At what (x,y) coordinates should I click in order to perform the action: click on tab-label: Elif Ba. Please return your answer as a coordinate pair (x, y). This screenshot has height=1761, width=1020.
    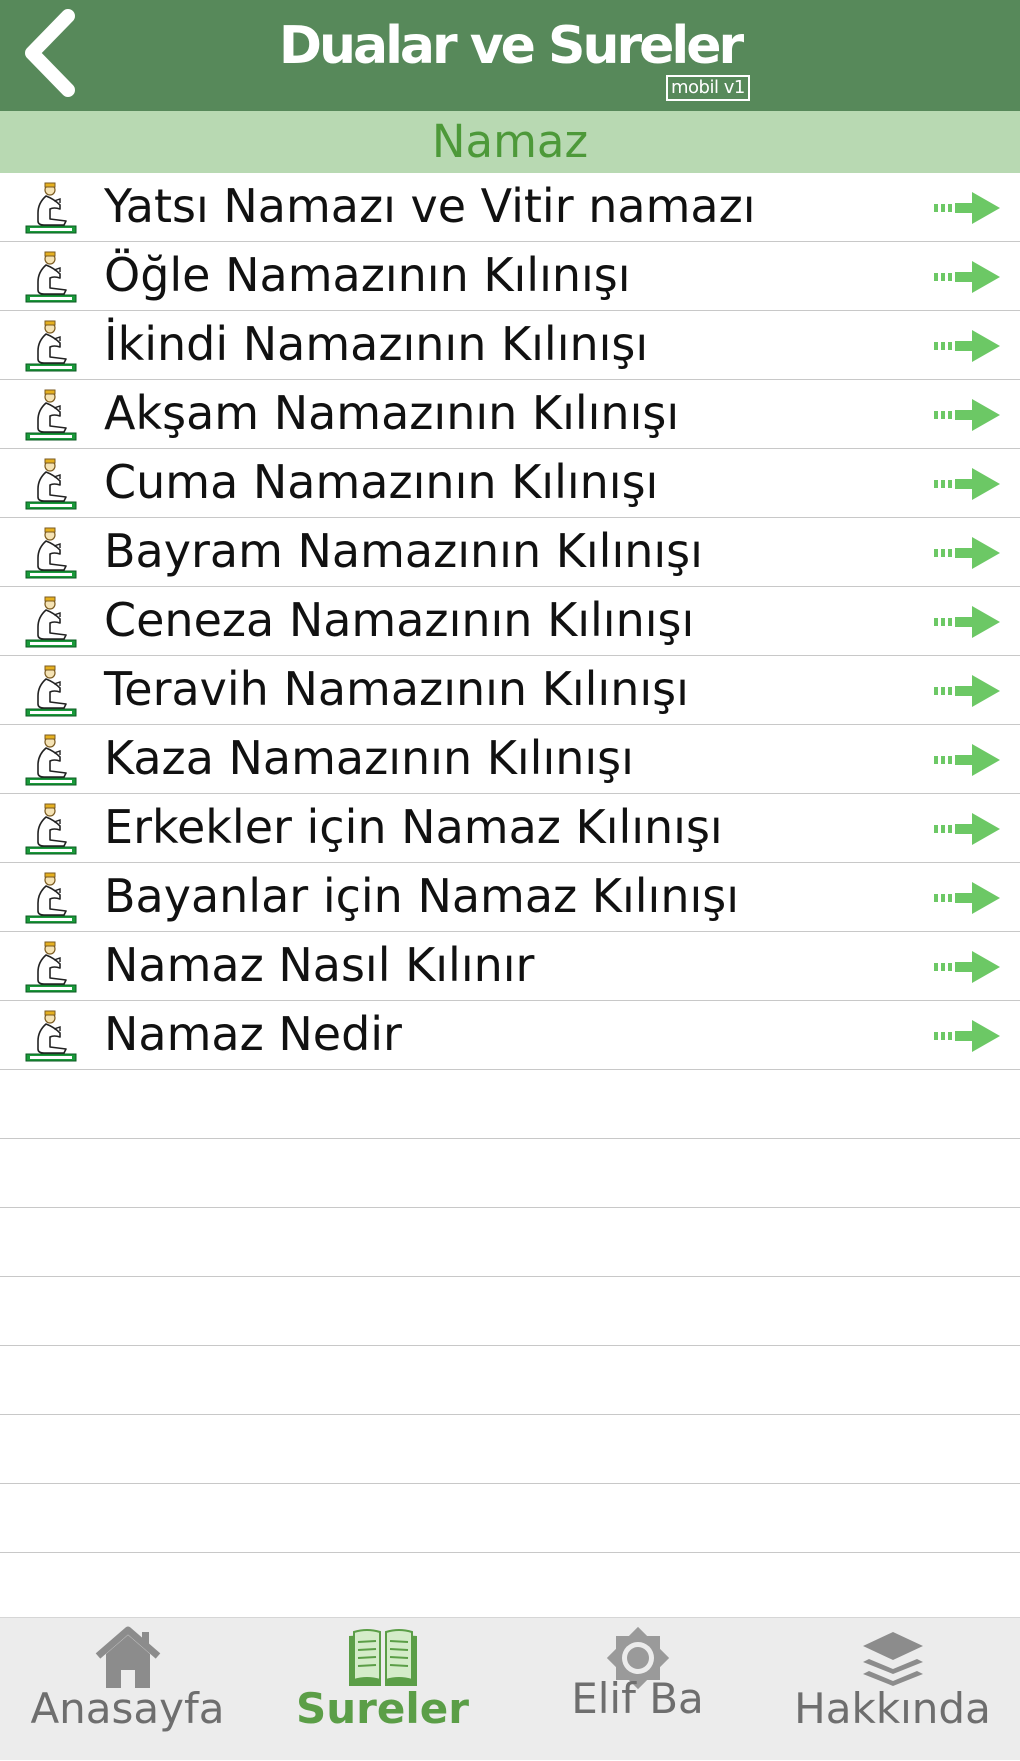
    Looking at the image, I should click on (637, 1698).